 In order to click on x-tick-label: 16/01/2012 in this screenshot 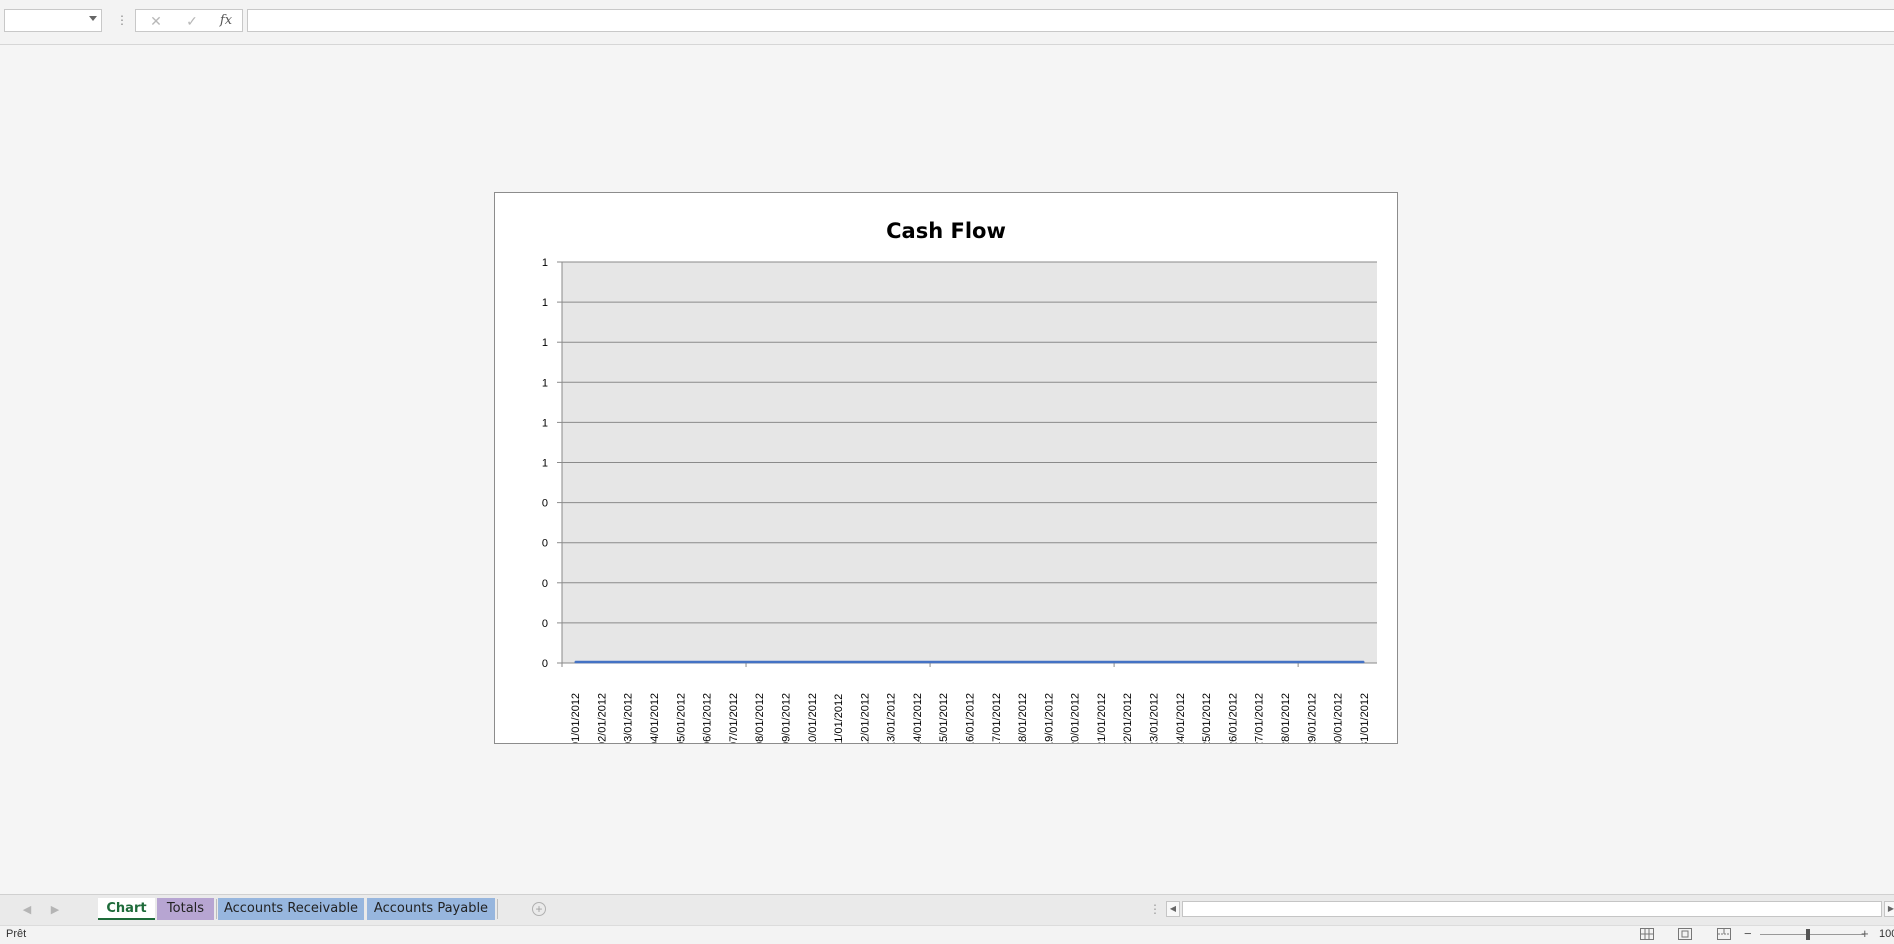, I will do `click(971, 718)`.